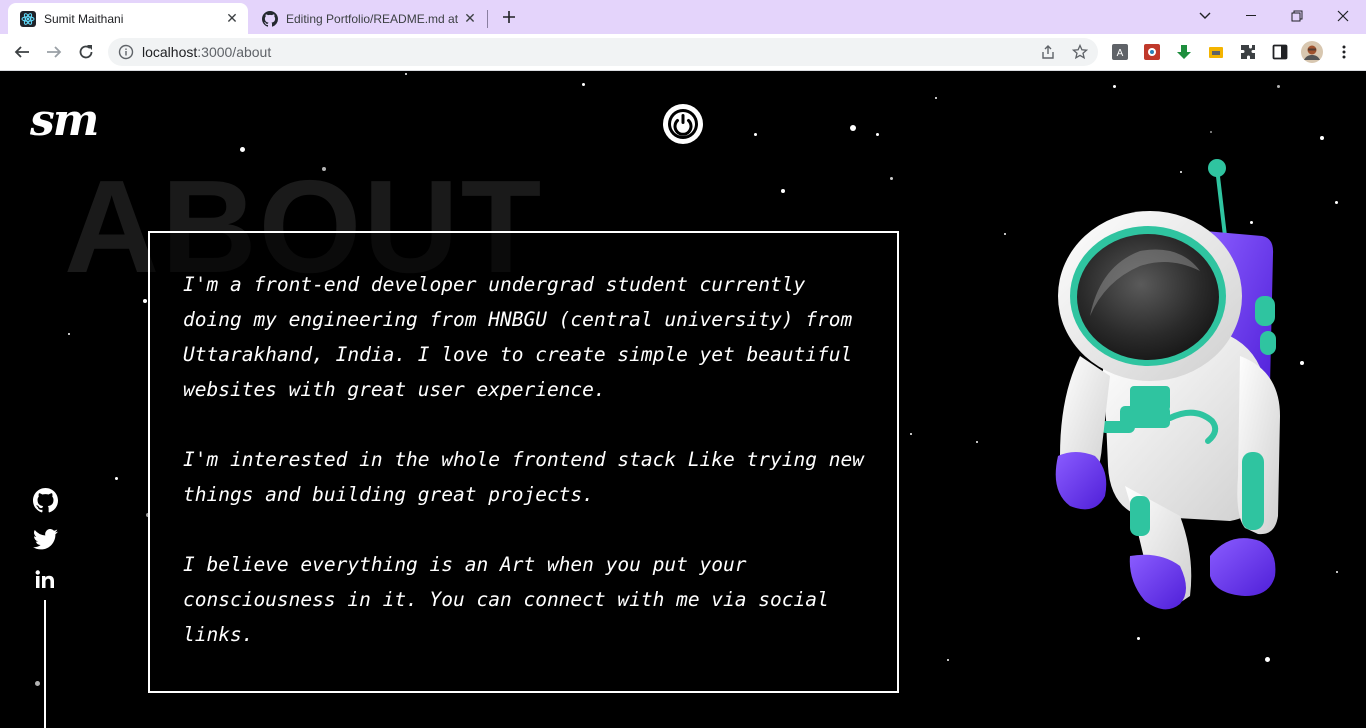  I want to click on github-link, so click(45, 500).